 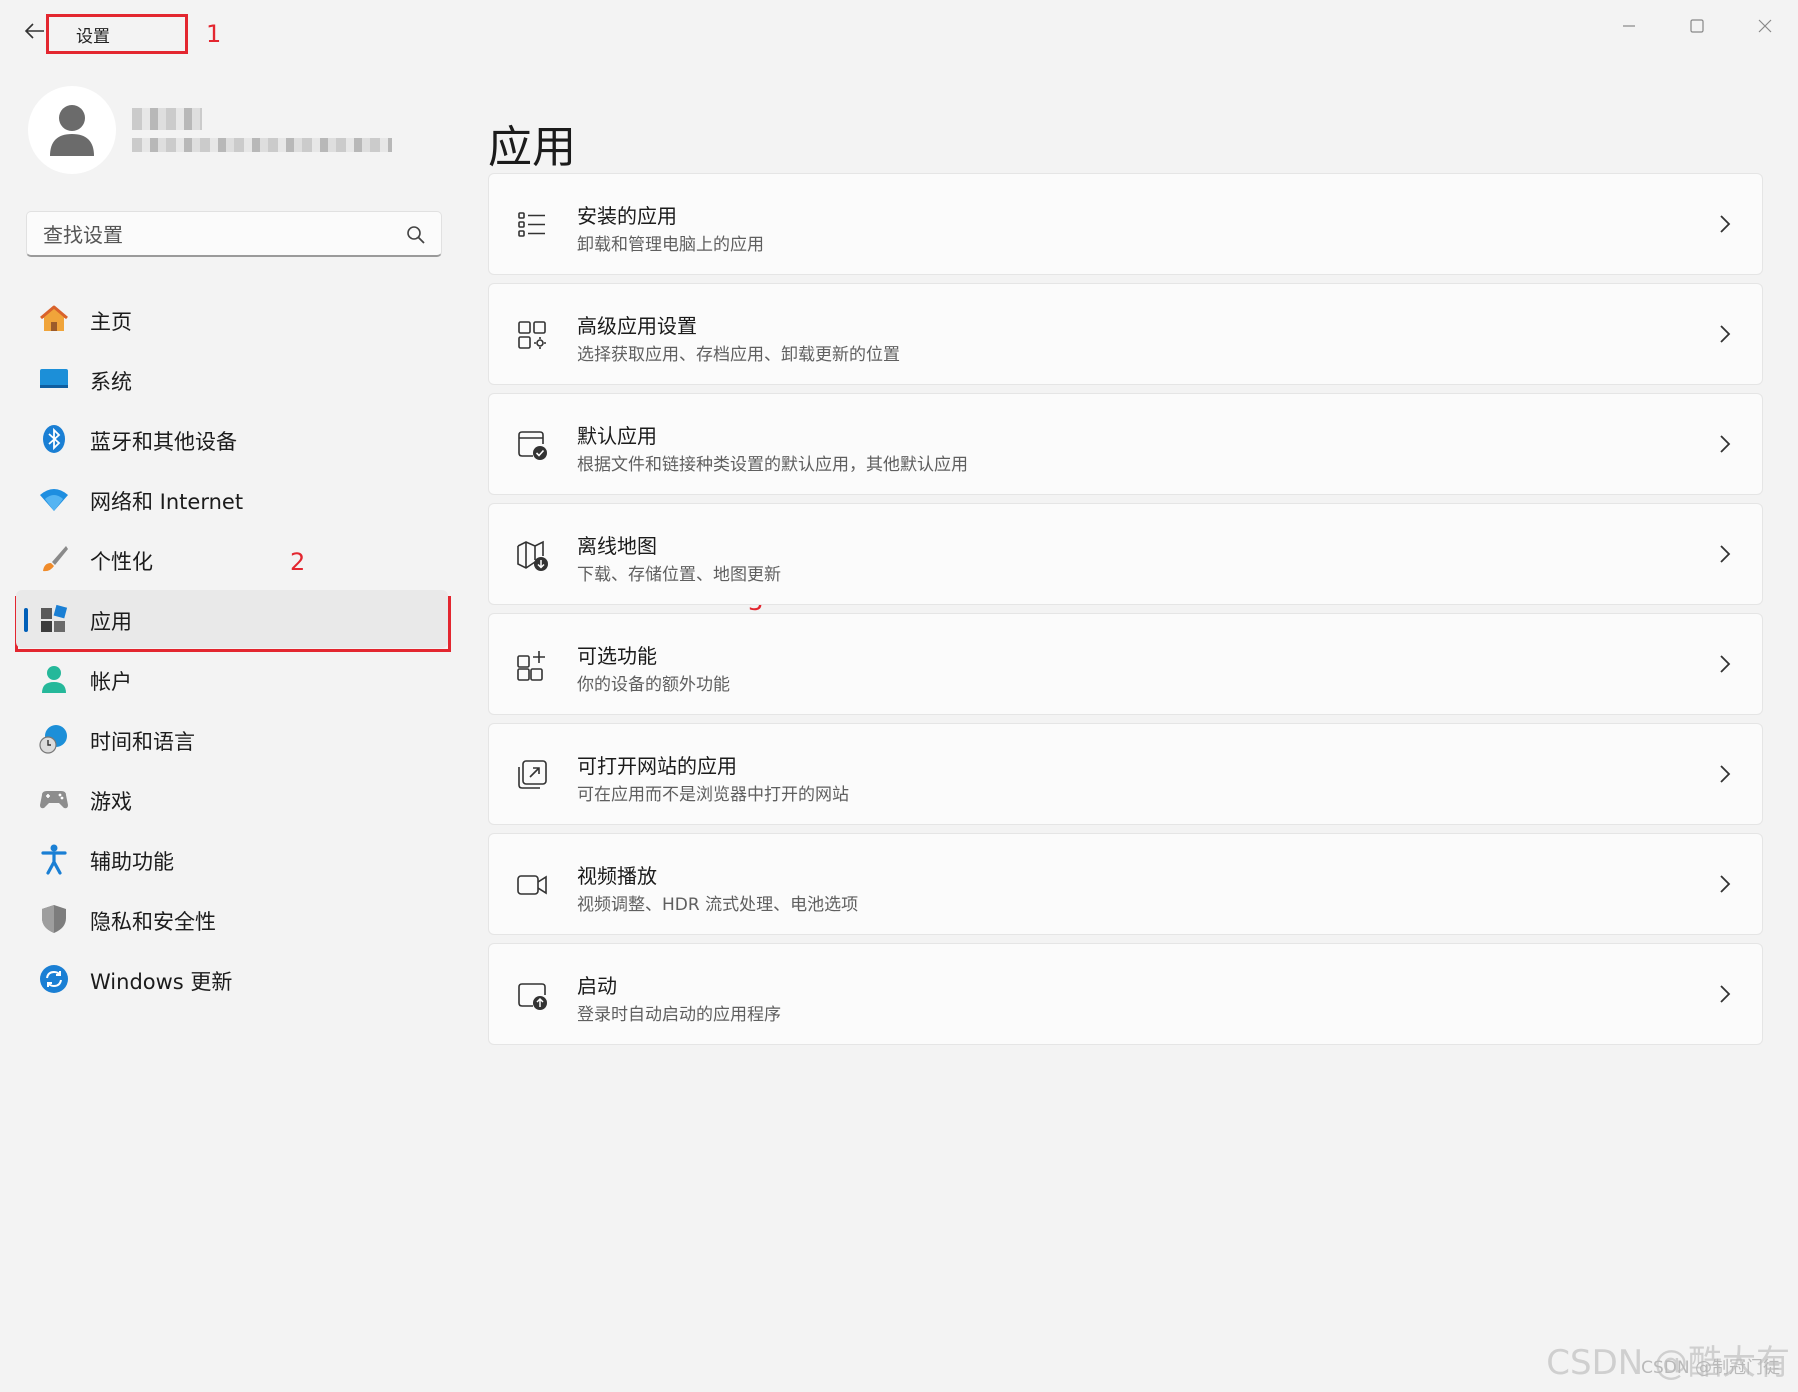 I want to click on card-video-playback: 视频播放 视频调整、HDR 流式处理、电池选项, so click(x=1125, y=884).